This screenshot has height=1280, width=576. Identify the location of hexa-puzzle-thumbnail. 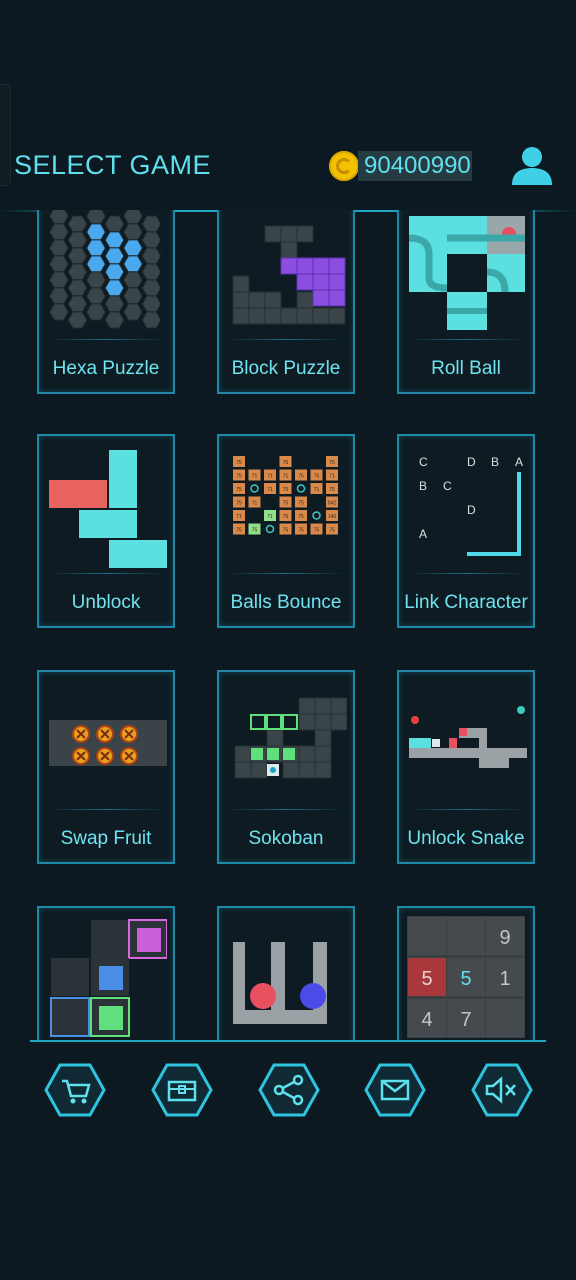
(105, 269).